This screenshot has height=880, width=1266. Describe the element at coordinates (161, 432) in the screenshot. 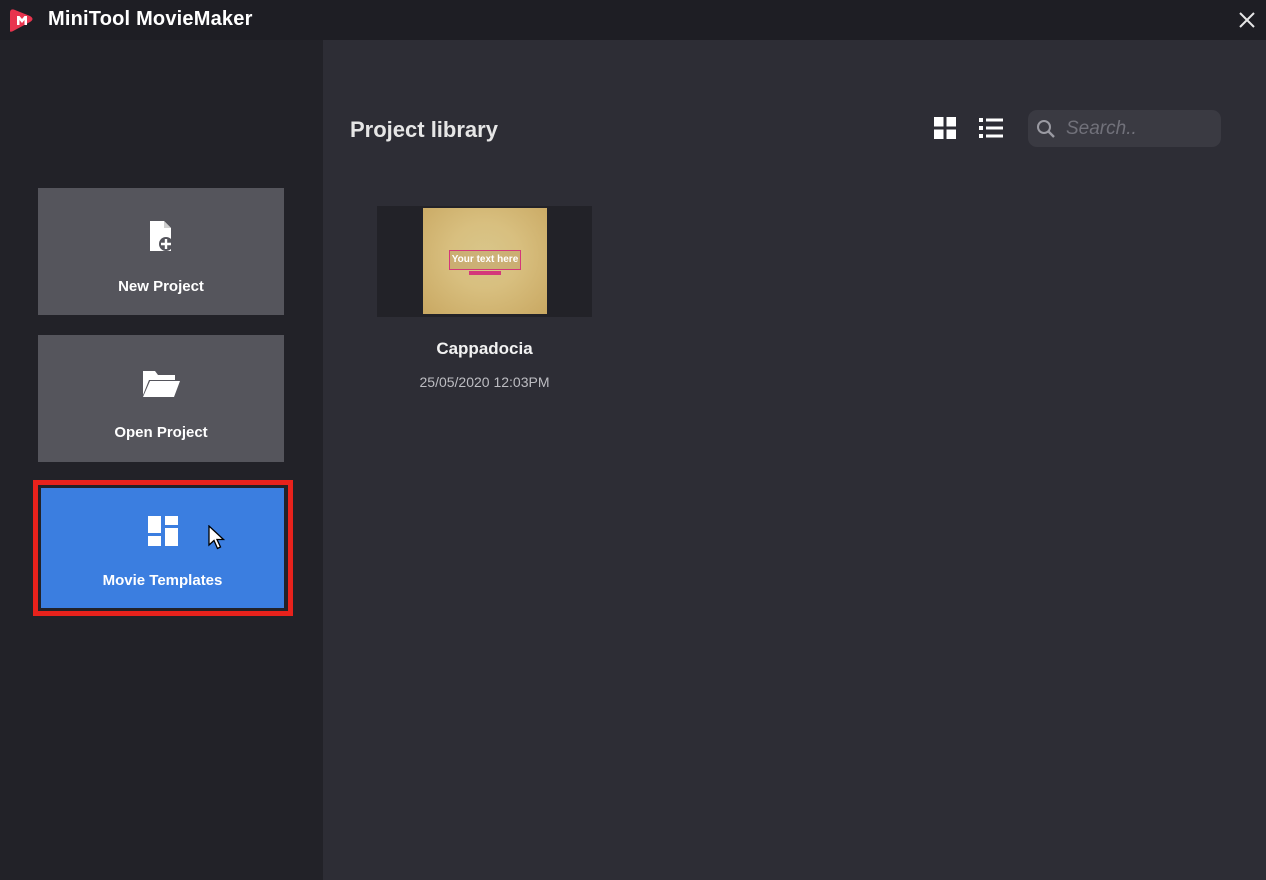

I see `open-project-label: Open Project` at that location.